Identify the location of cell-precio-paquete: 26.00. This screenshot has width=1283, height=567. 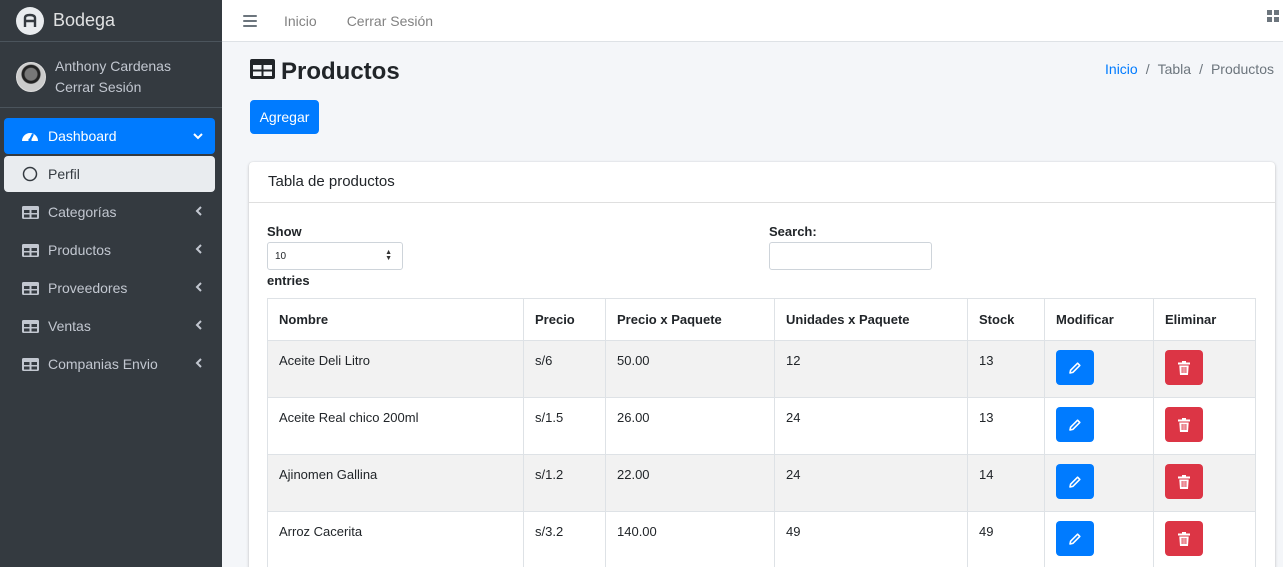
(690, 426).